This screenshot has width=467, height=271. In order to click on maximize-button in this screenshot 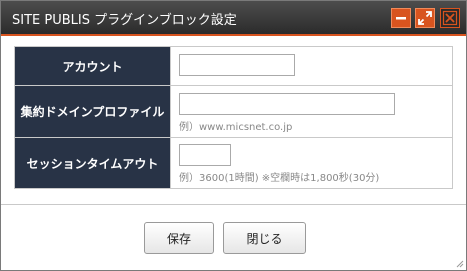, I will do `click(425, 18)`.